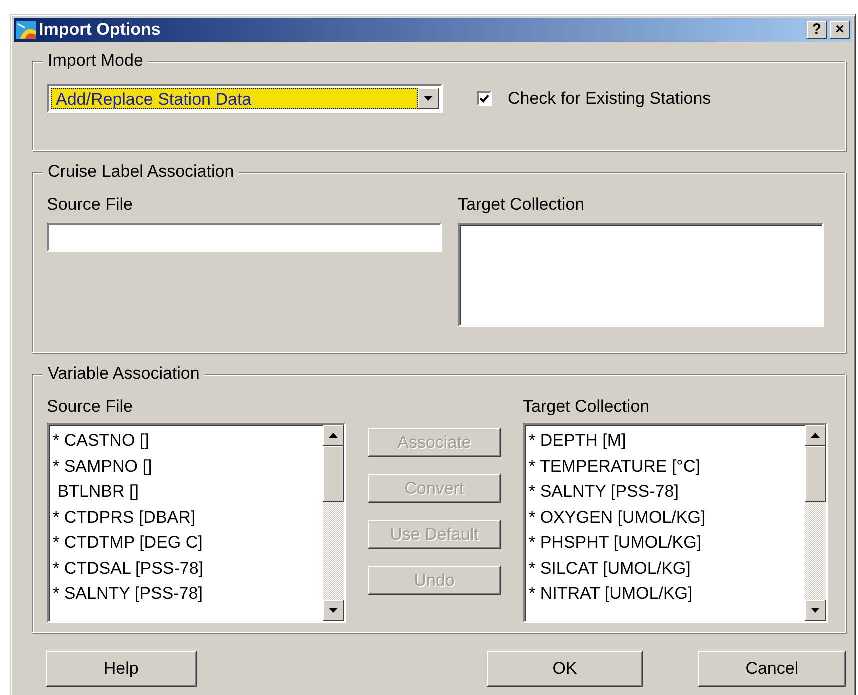  Describe the element at coordinates (124, 517) in the screenshot. I see `list-item: * CTDPRS [DBAR]` at that location.